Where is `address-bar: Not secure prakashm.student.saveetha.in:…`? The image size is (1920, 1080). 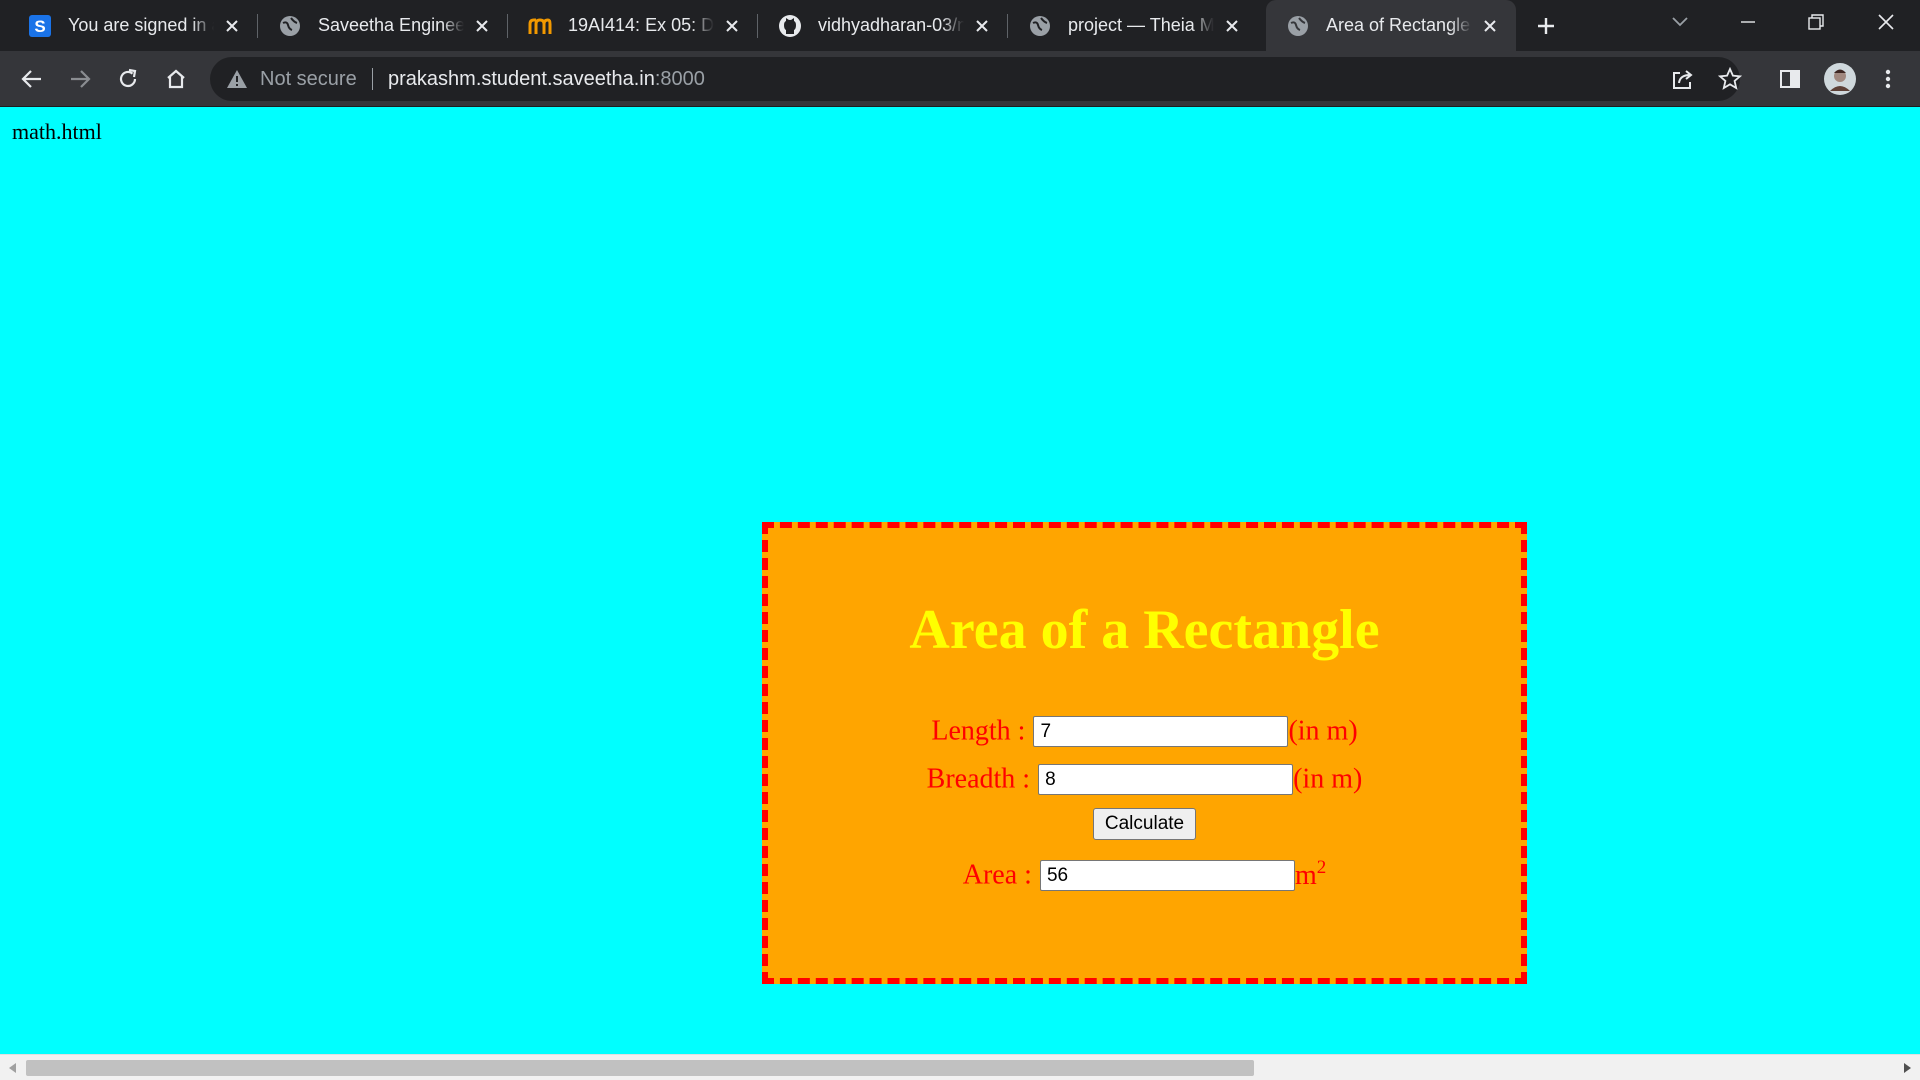 address-bar: Not secure prakashm.student.saveetha.in:… is located at coordinates (975, 79).